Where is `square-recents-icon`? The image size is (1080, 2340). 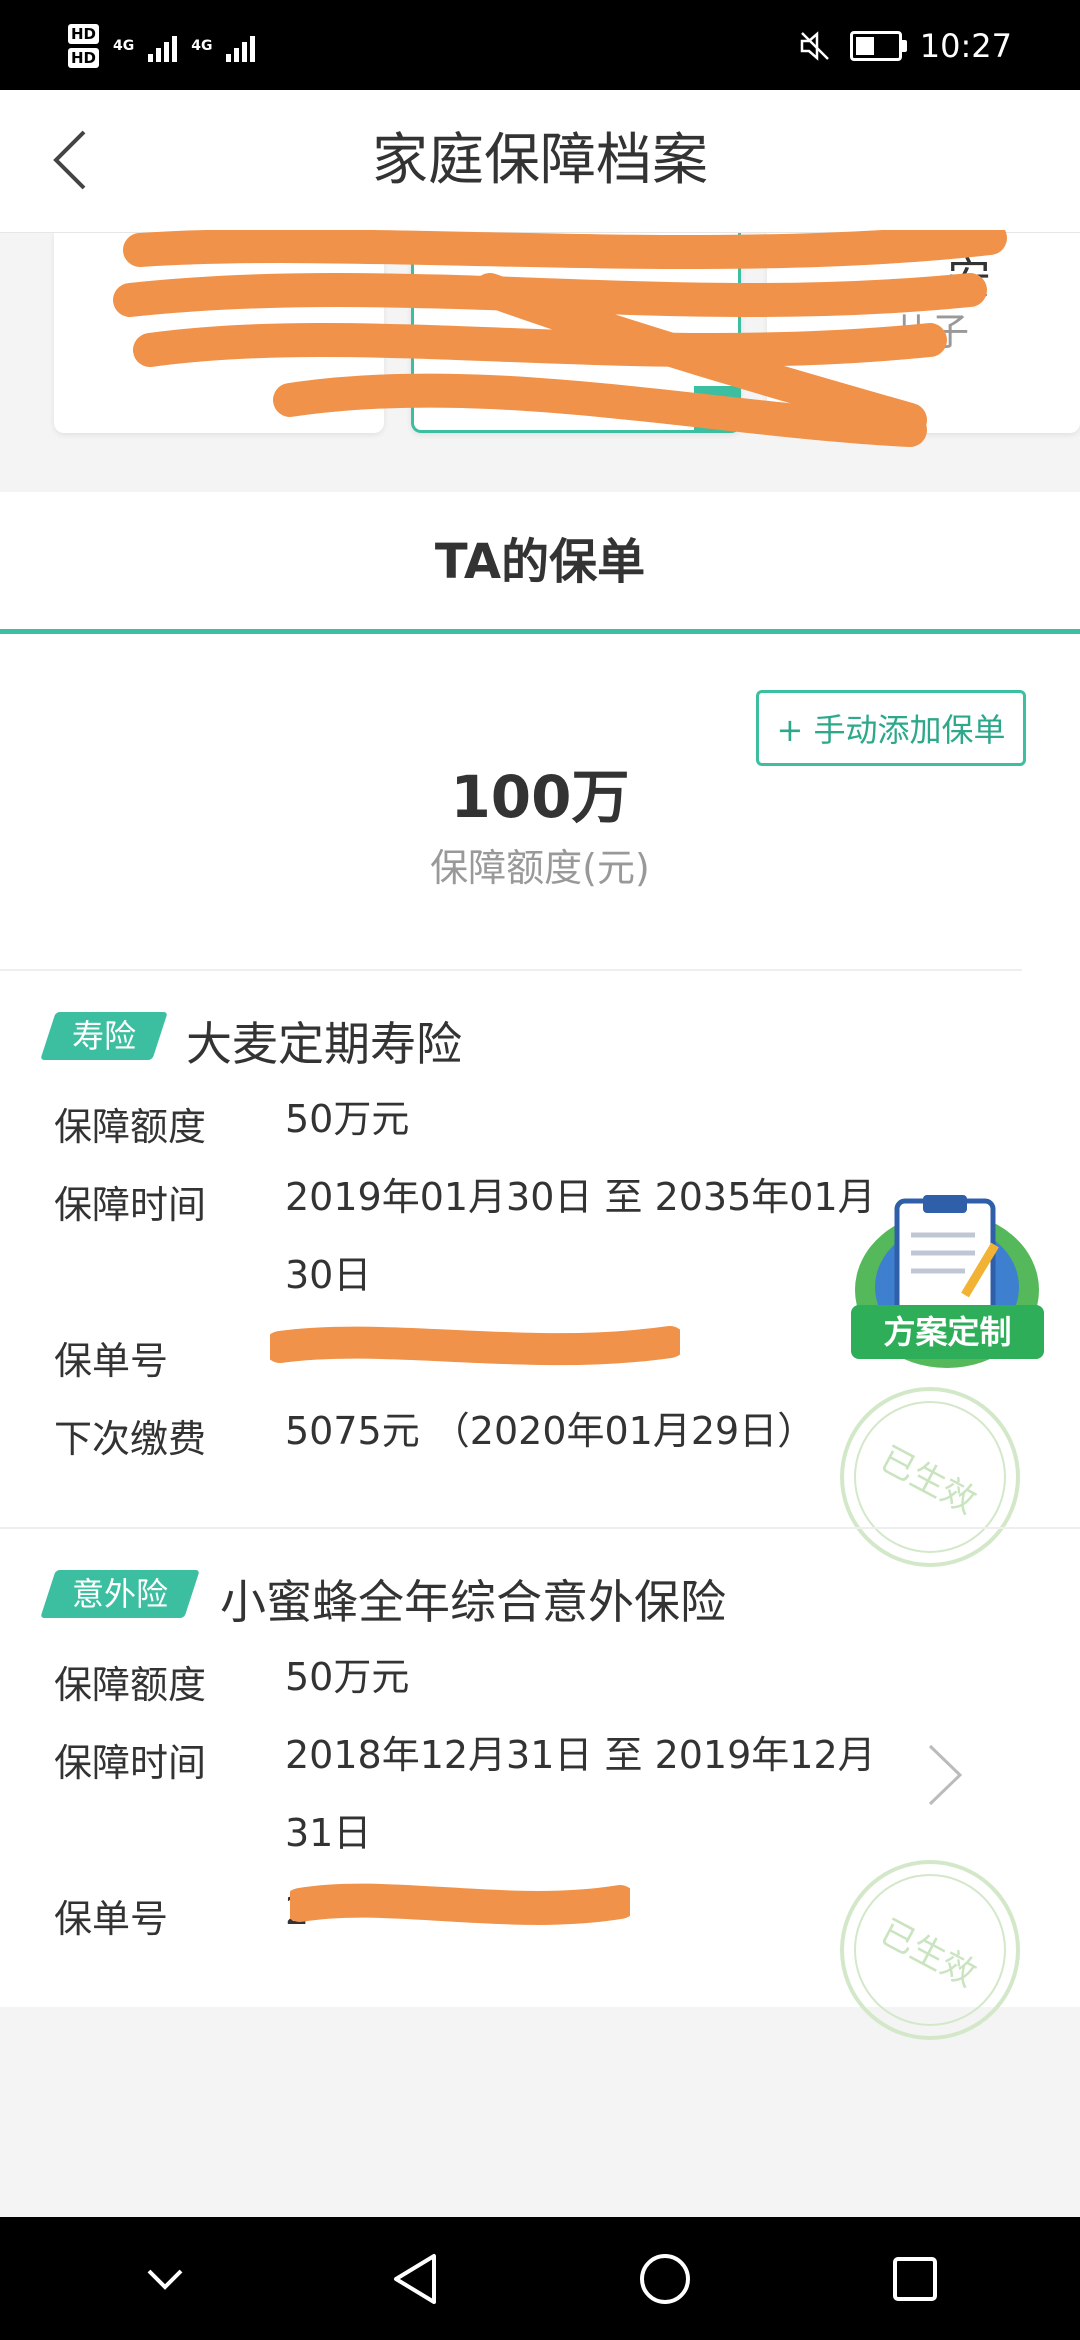 square-recents-icon is located at coordinates (915, 2278).